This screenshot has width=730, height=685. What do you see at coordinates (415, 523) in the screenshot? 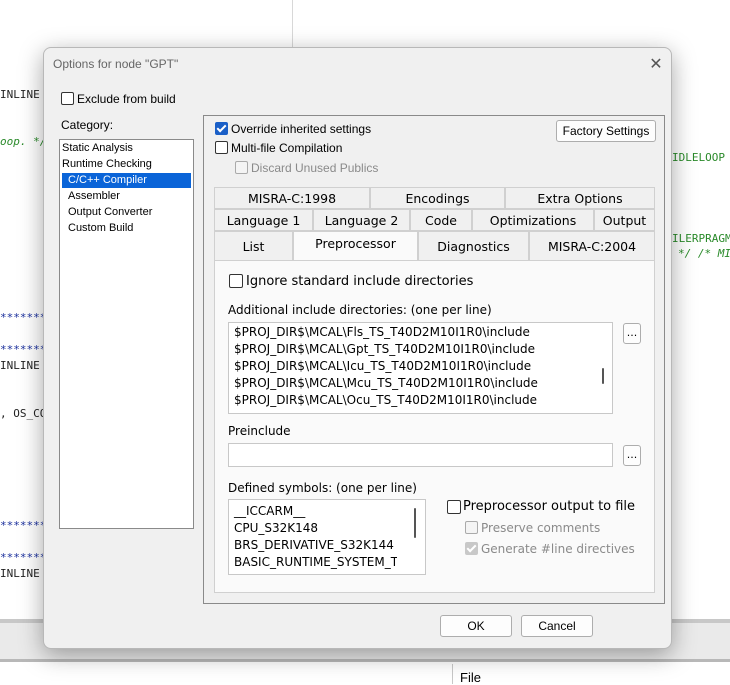
I see `defined-symbols-scrollbar` at bounding box center [415, 523].